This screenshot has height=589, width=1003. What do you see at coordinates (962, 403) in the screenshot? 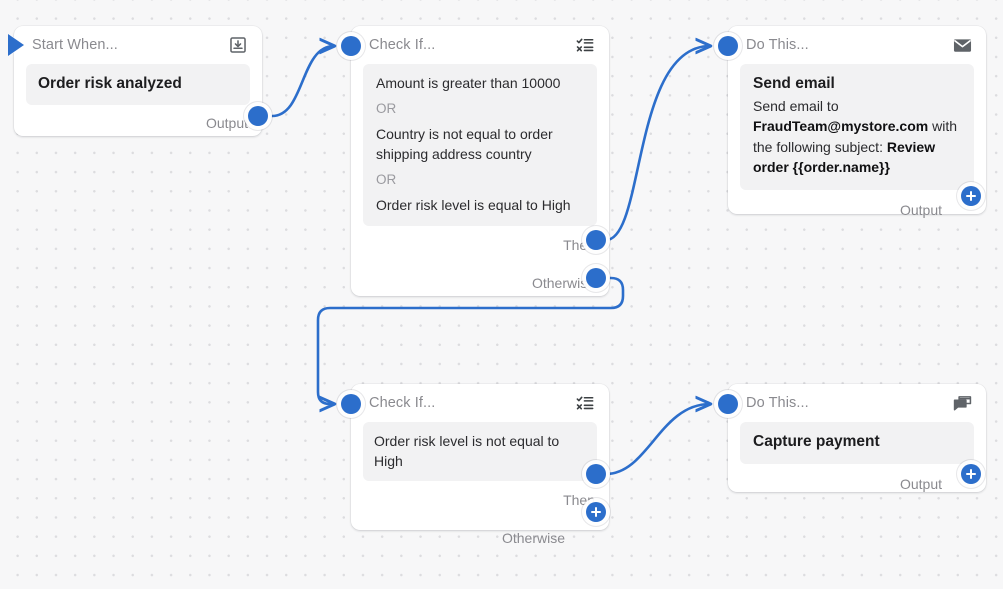
I see `credit-card-icon` at bounding box center [962, 403].